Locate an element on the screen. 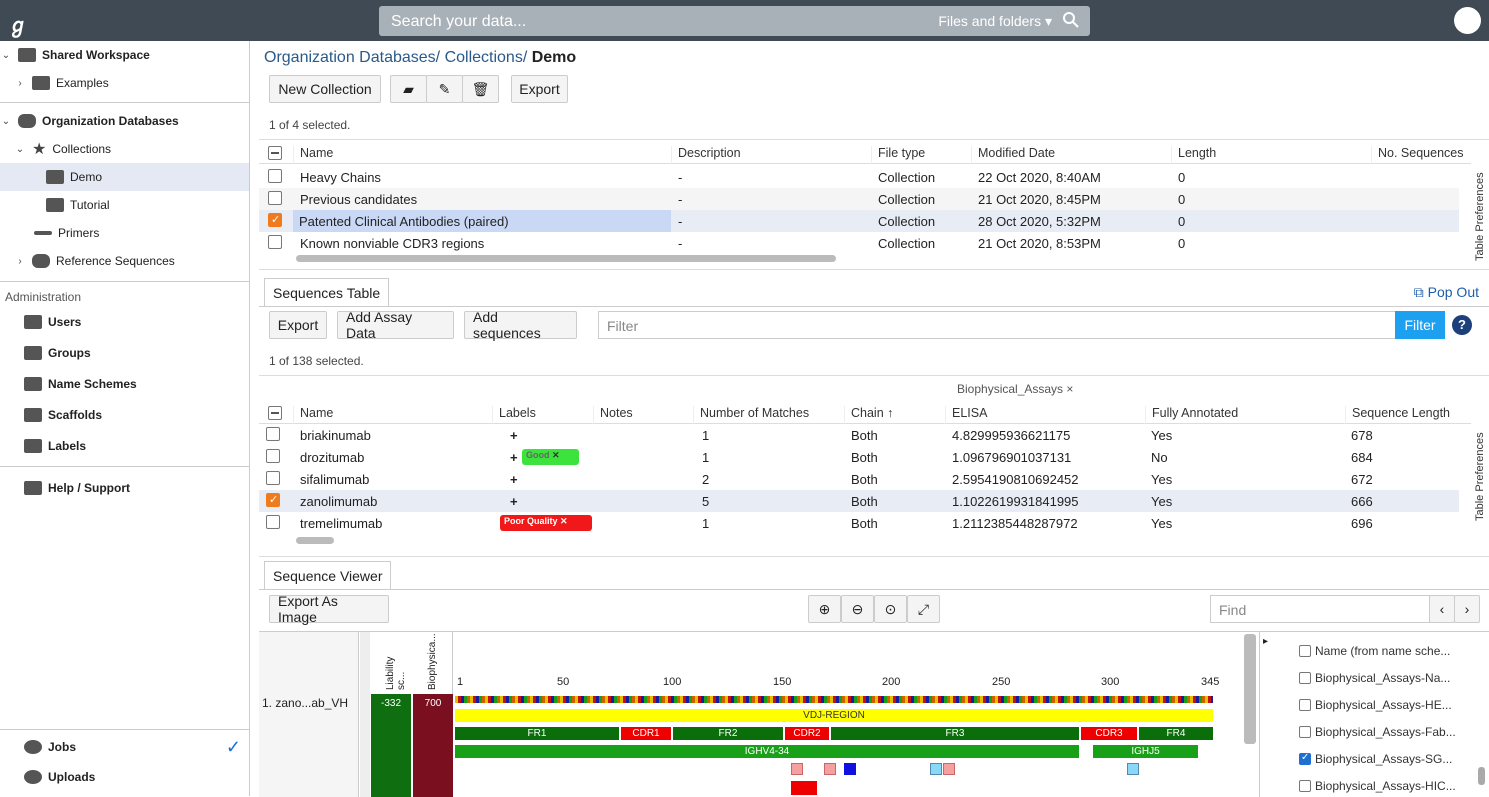 Image resolution: width=1489 pixels, height=797 pixels. sequence-residues is located at coordinates (834, 699).